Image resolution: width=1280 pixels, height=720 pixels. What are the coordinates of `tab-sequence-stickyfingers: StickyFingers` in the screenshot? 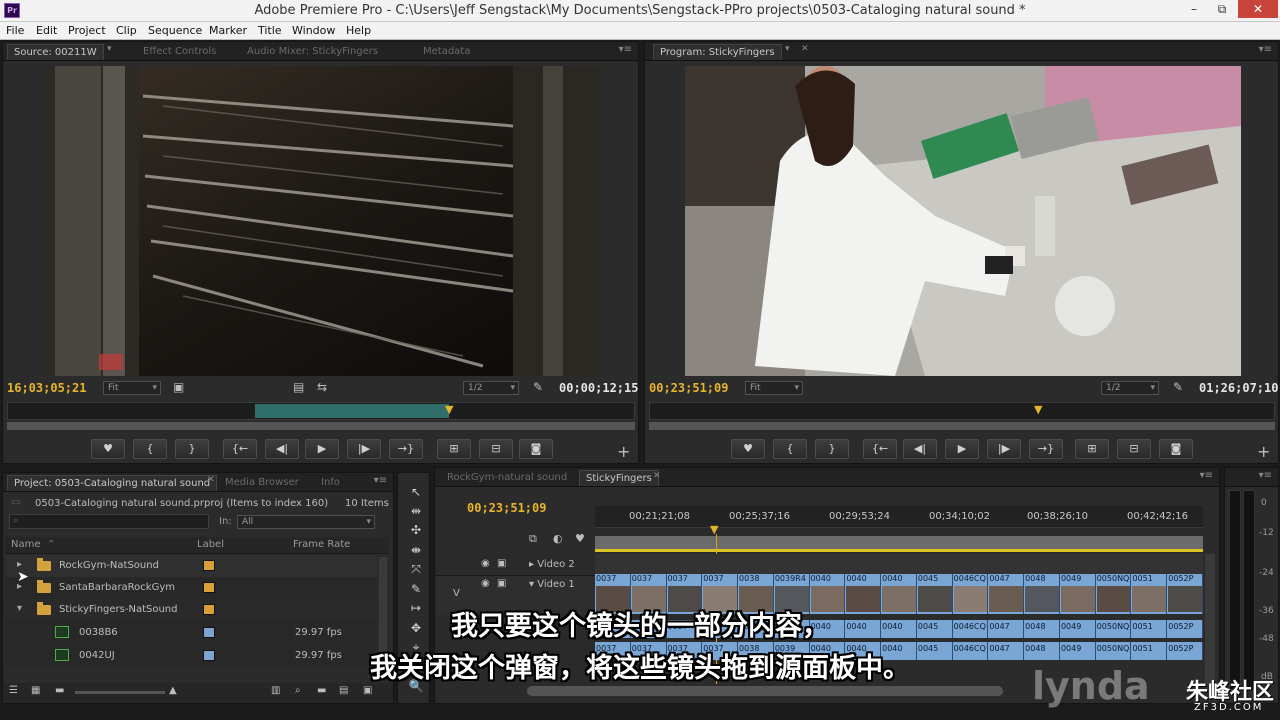 It's located at (619, 478).